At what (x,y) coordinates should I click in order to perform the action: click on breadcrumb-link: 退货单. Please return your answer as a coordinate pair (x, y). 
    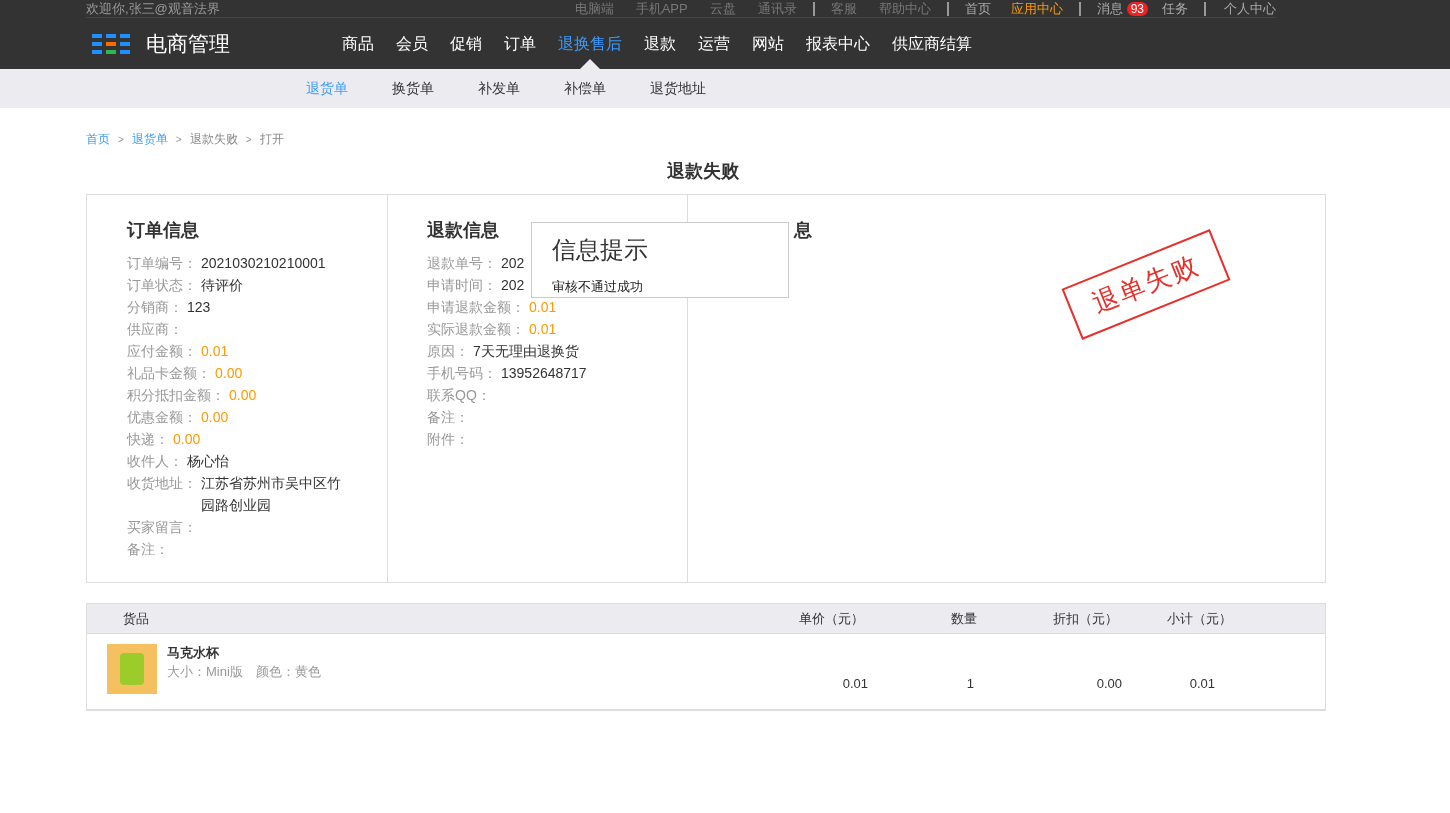
    Looking at the image, I should click on (149, 139).